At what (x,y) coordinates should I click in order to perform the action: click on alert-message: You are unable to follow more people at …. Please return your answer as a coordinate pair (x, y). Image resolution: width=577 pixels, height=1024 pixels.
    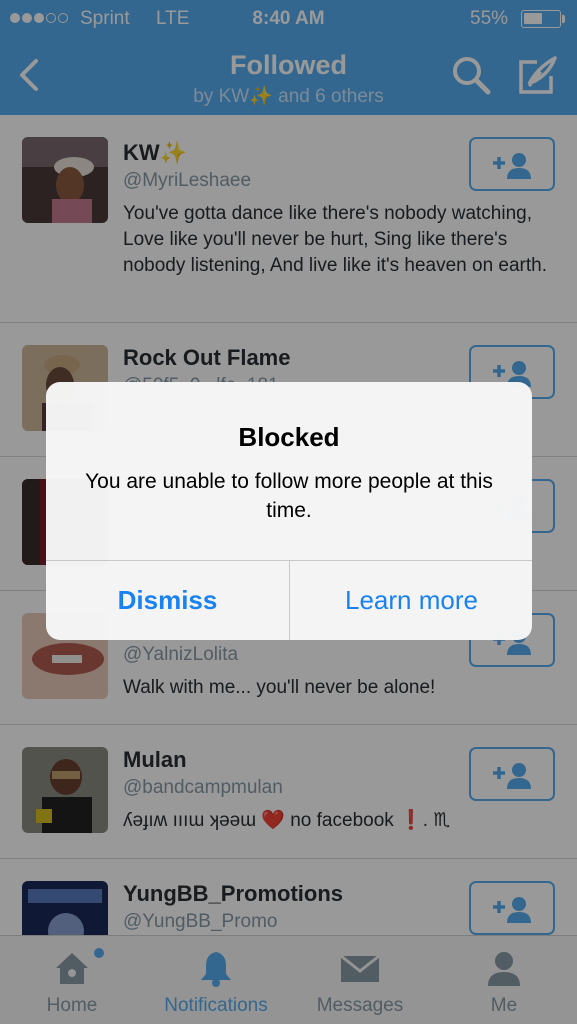
    Looking at the image, I should click on (289, 496).